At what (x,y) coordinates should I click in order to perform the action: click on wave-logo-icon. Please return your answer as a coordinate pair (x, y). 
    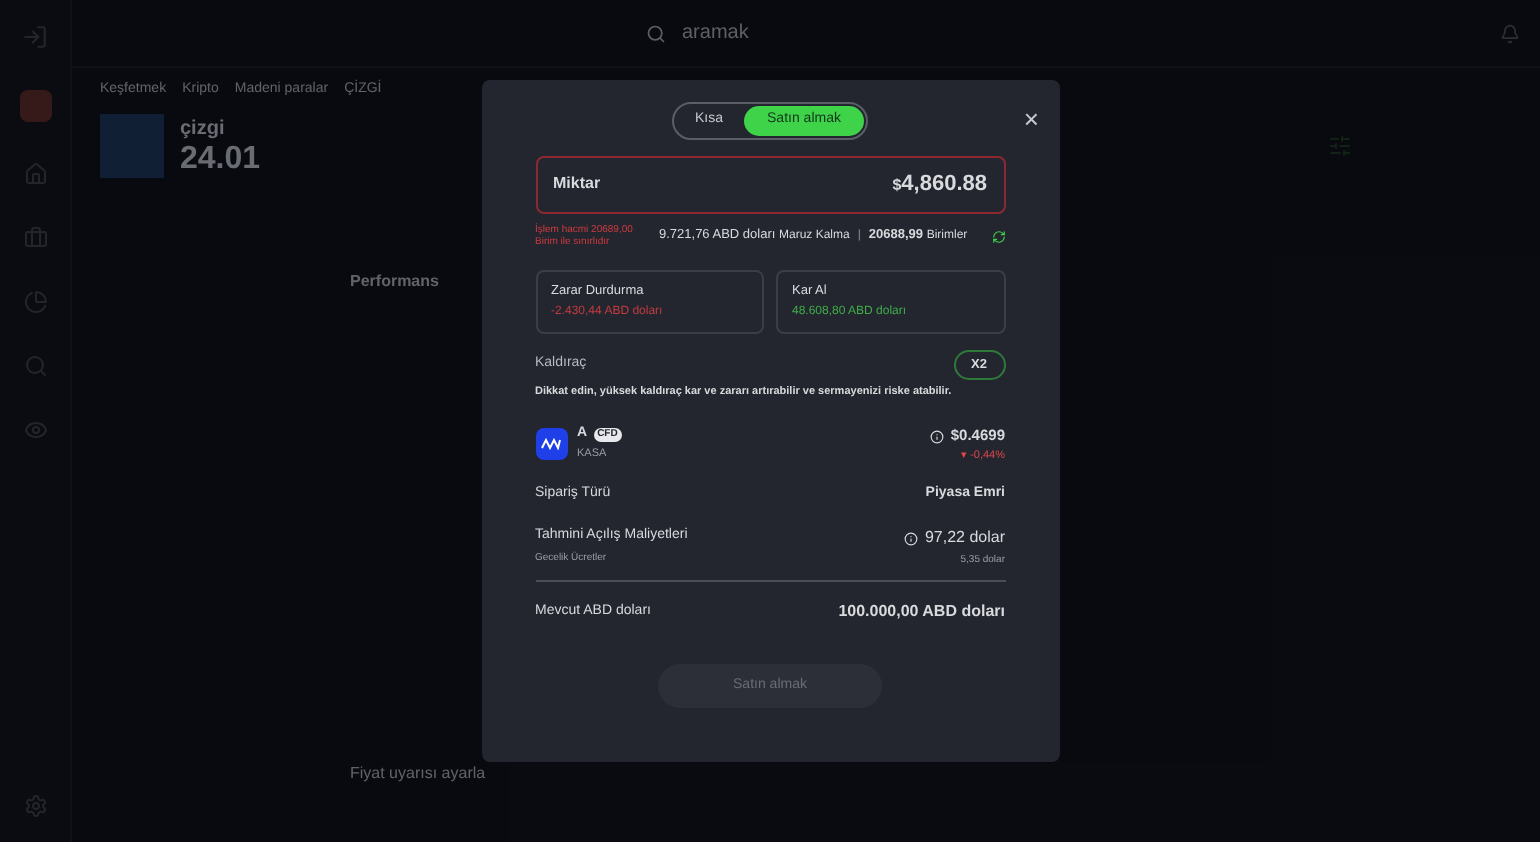
    Looking at the image, I should click on (551, 443).